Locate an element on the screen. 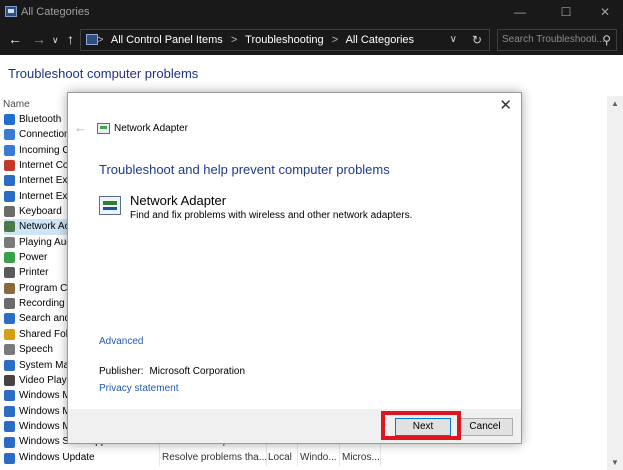 The width and height of the screenshot is (623, 470). list-item-label: Network Ac is located at coordinates (43, 227).